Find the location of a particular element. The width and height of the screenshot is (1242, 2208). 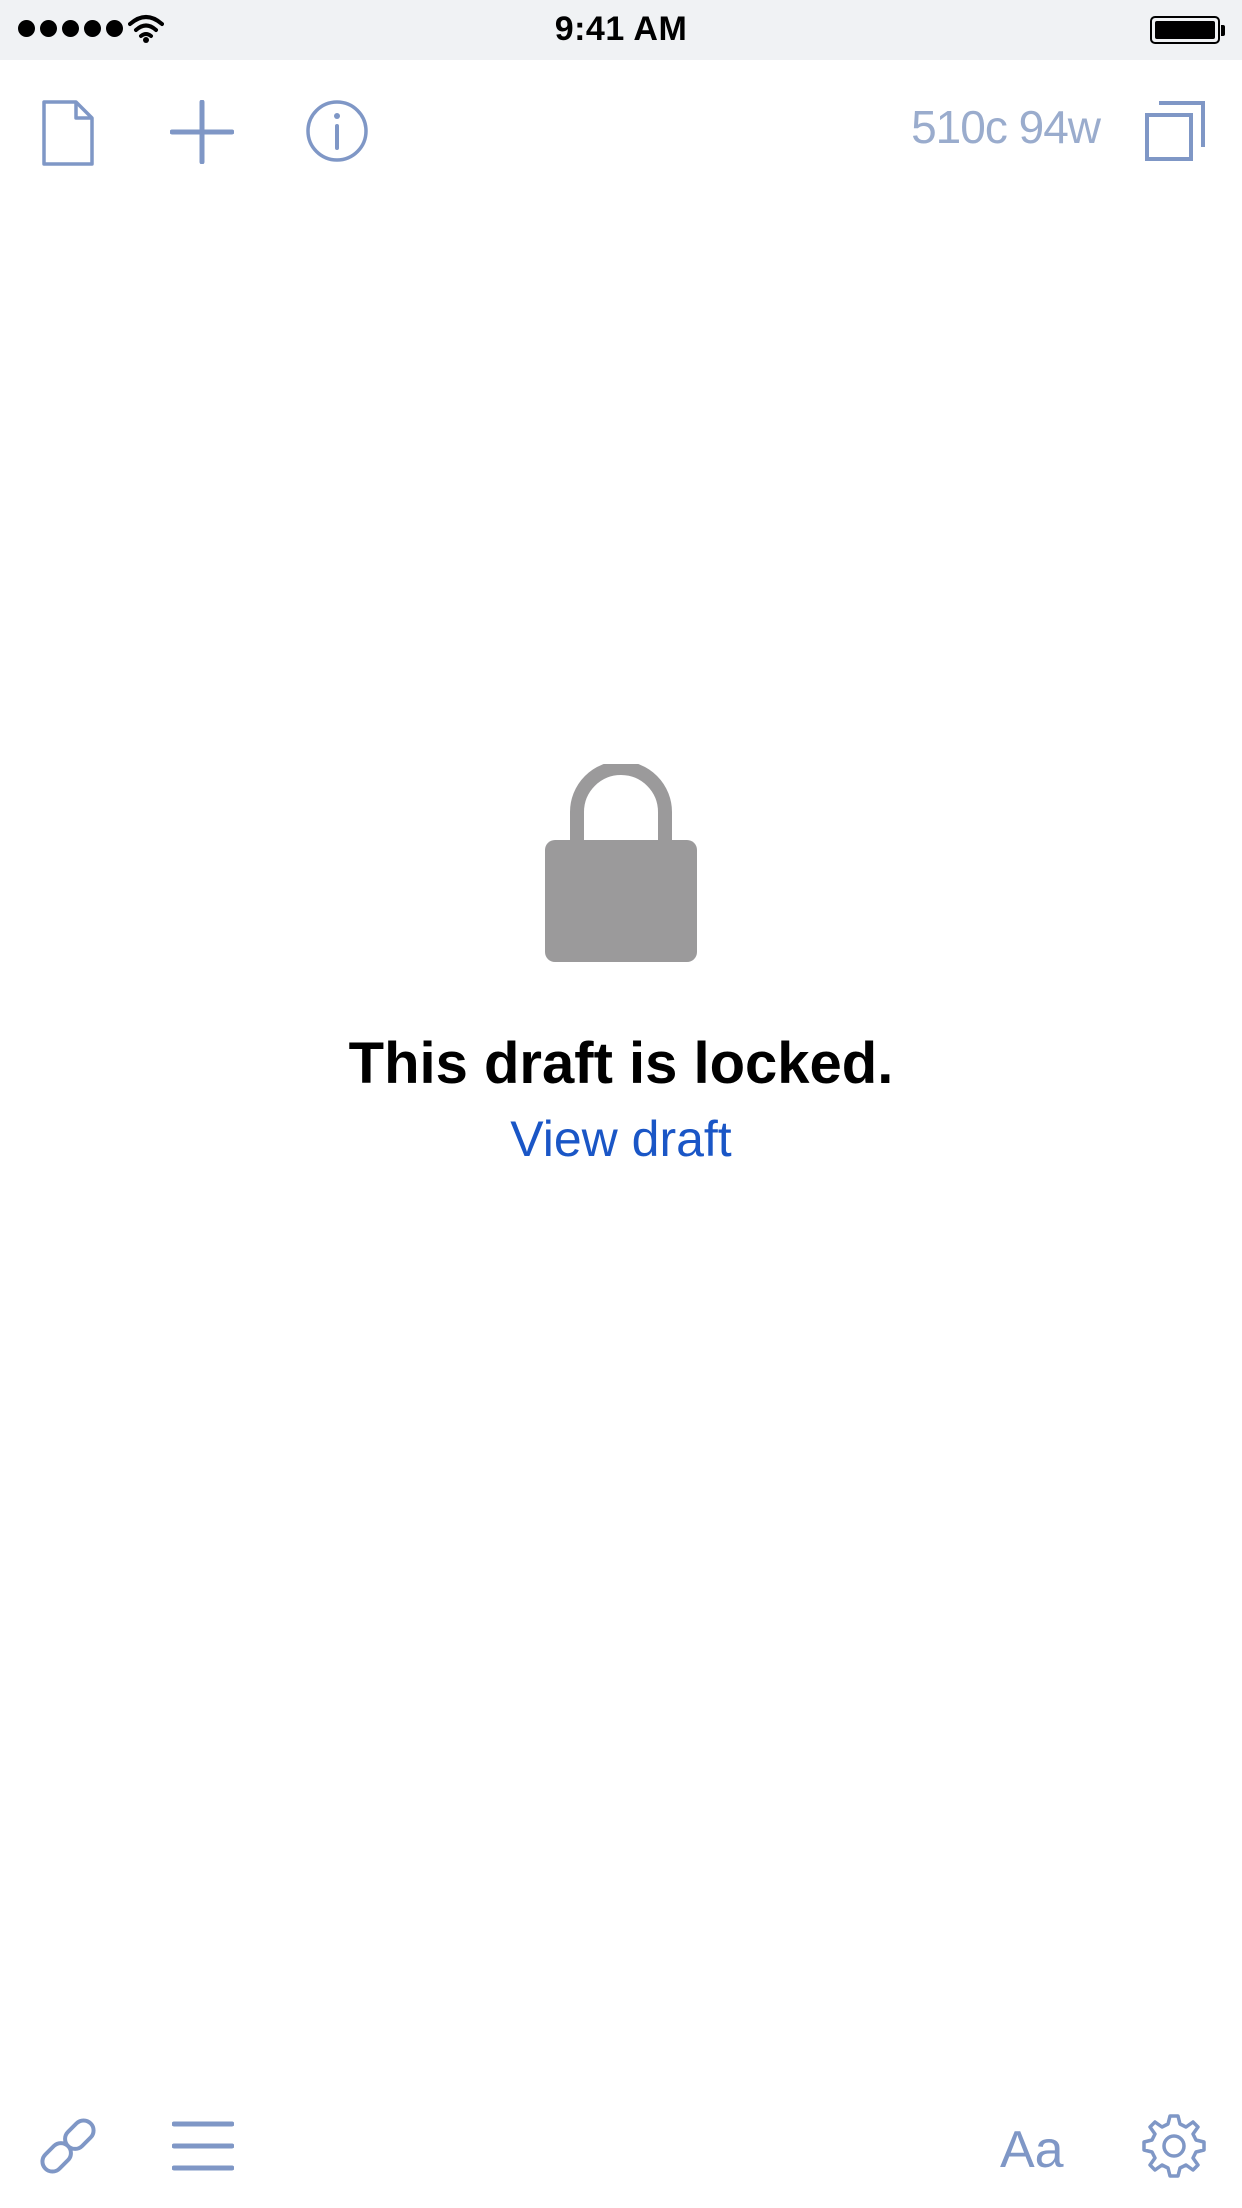

gear-icon is located at coordinates (1174, 2146).